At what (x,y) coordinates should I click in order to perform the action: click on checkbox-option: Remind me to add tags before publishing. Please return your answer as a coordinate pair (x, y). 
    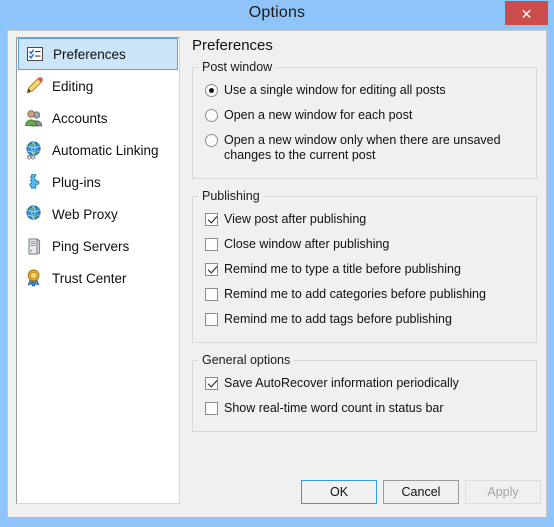
    Looking at the image, I should click on (364, 319).